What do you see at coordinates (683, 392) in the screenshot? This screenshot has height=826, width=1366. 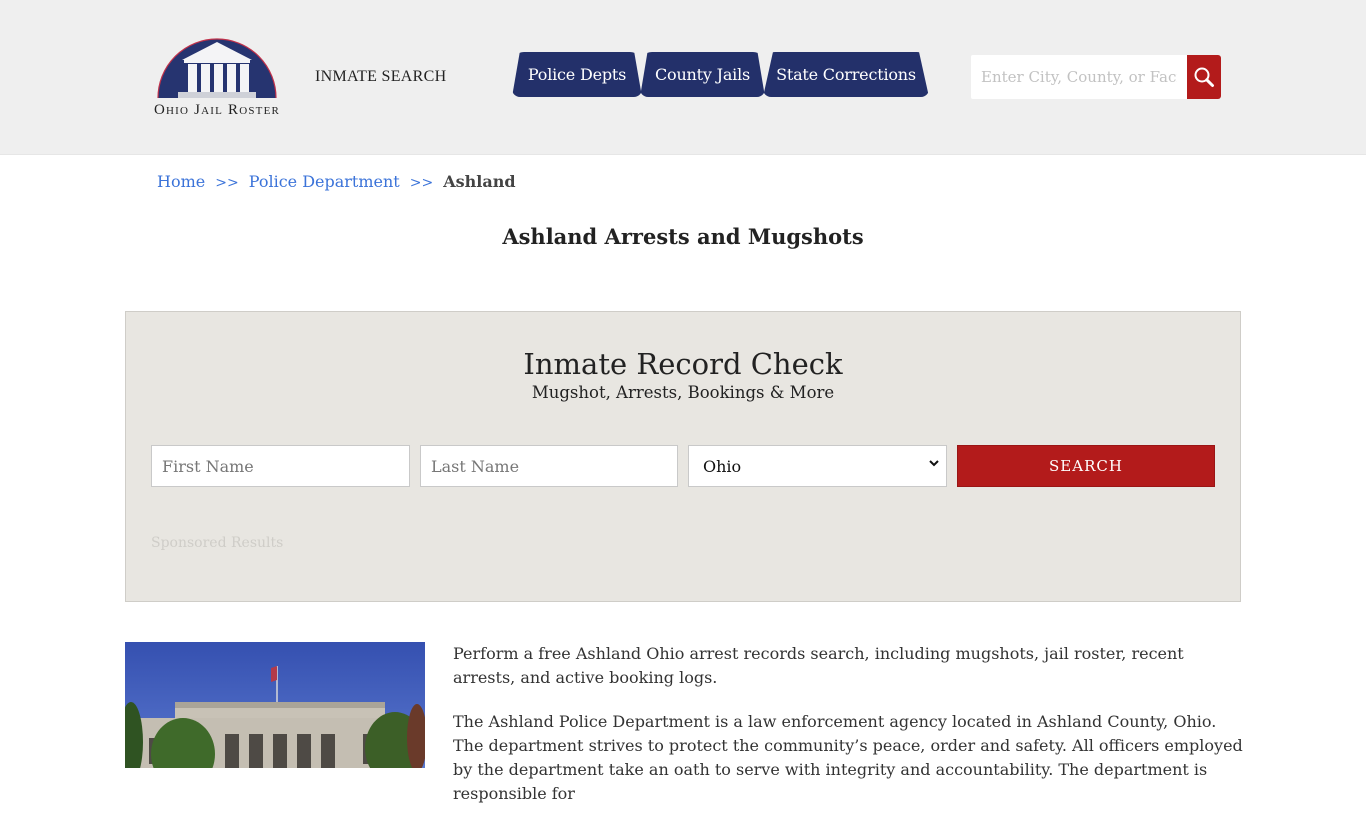 I see `panel-subtitle: Mugshot, Arrests, Bookings & More` at bounding box center [683, 392].